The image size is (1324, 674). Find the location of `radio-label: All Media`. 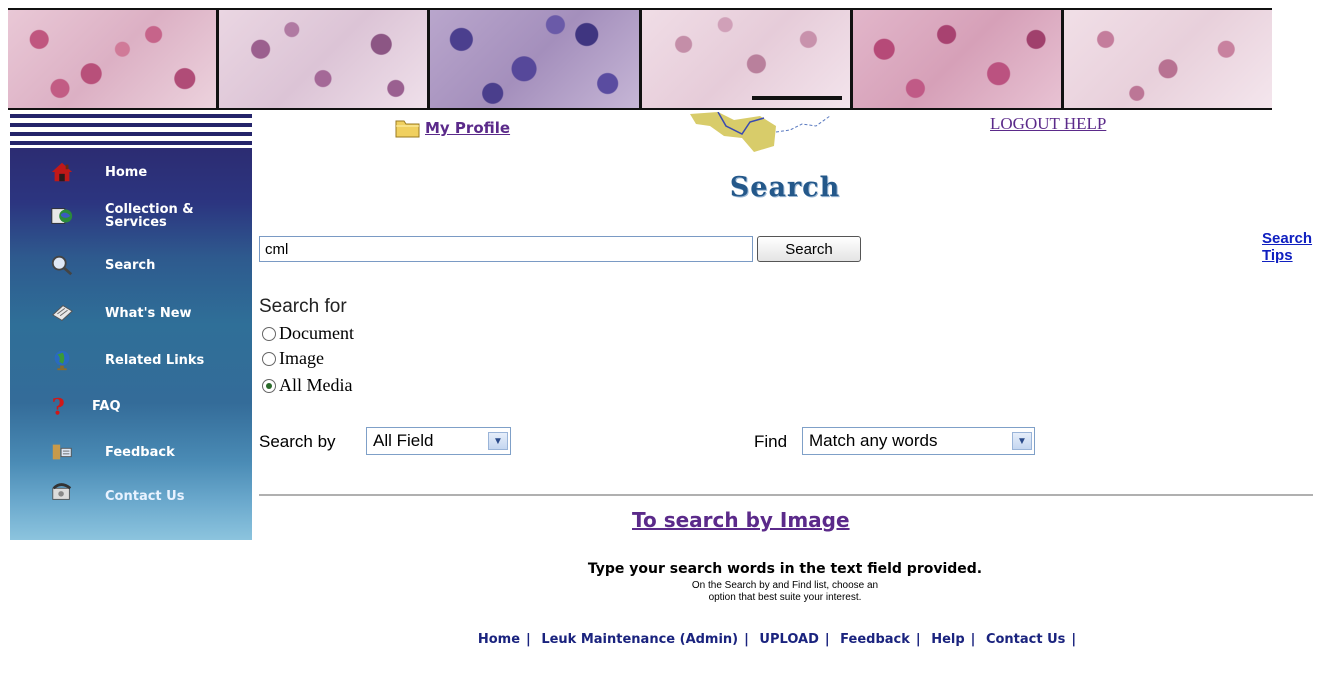

radio-label: All Media is located at coordinates (316, 385).